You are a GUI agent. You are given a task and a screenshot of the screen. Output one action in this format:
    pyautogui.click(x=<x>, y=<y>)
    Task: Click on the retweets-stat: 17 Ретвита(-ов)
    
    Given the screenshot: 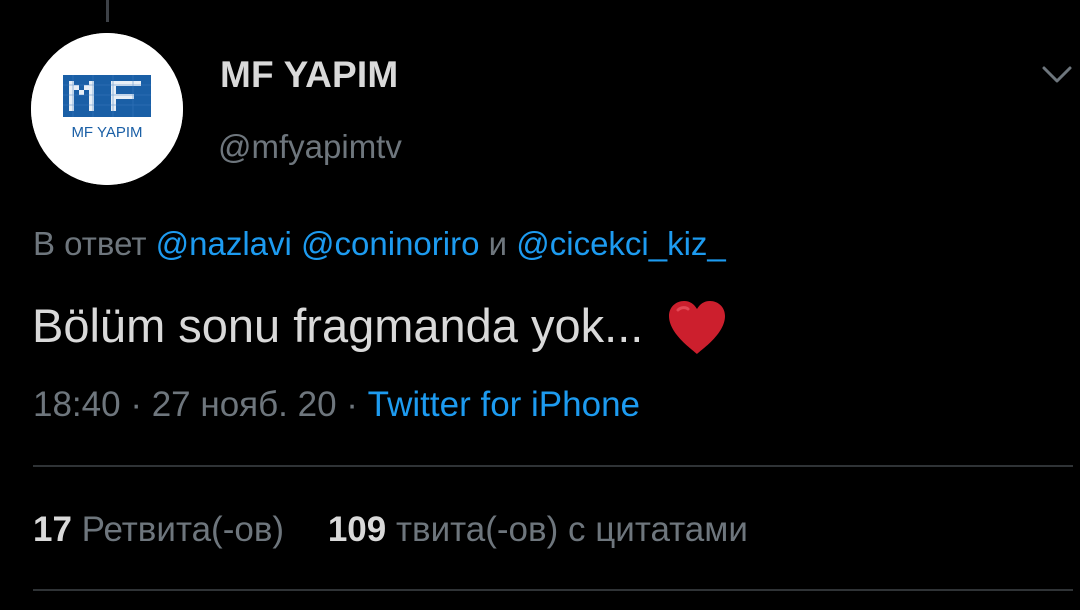 What is the action you would take?
    pyautogui.click(x=163, y=529)
    